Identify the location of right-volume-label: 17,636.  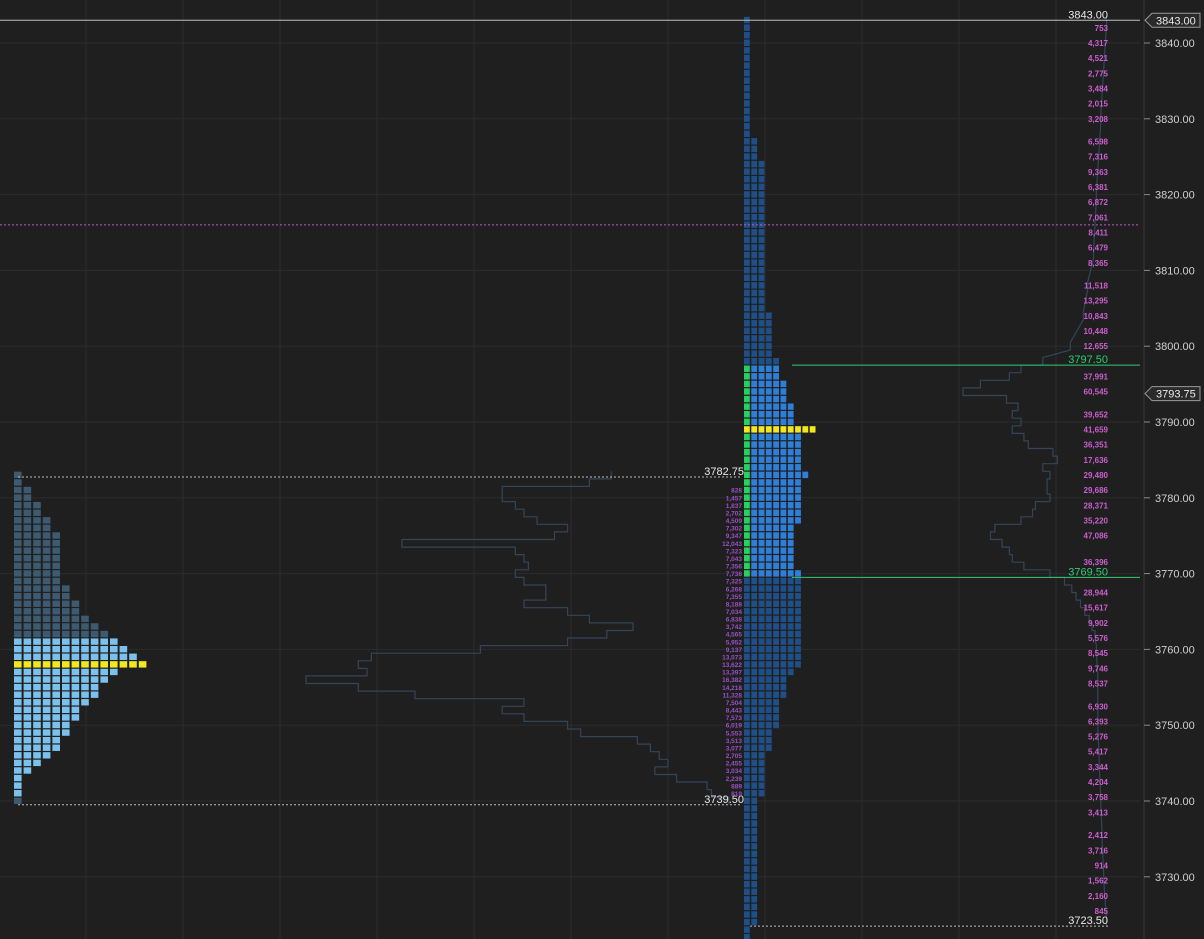
(1096, 460).